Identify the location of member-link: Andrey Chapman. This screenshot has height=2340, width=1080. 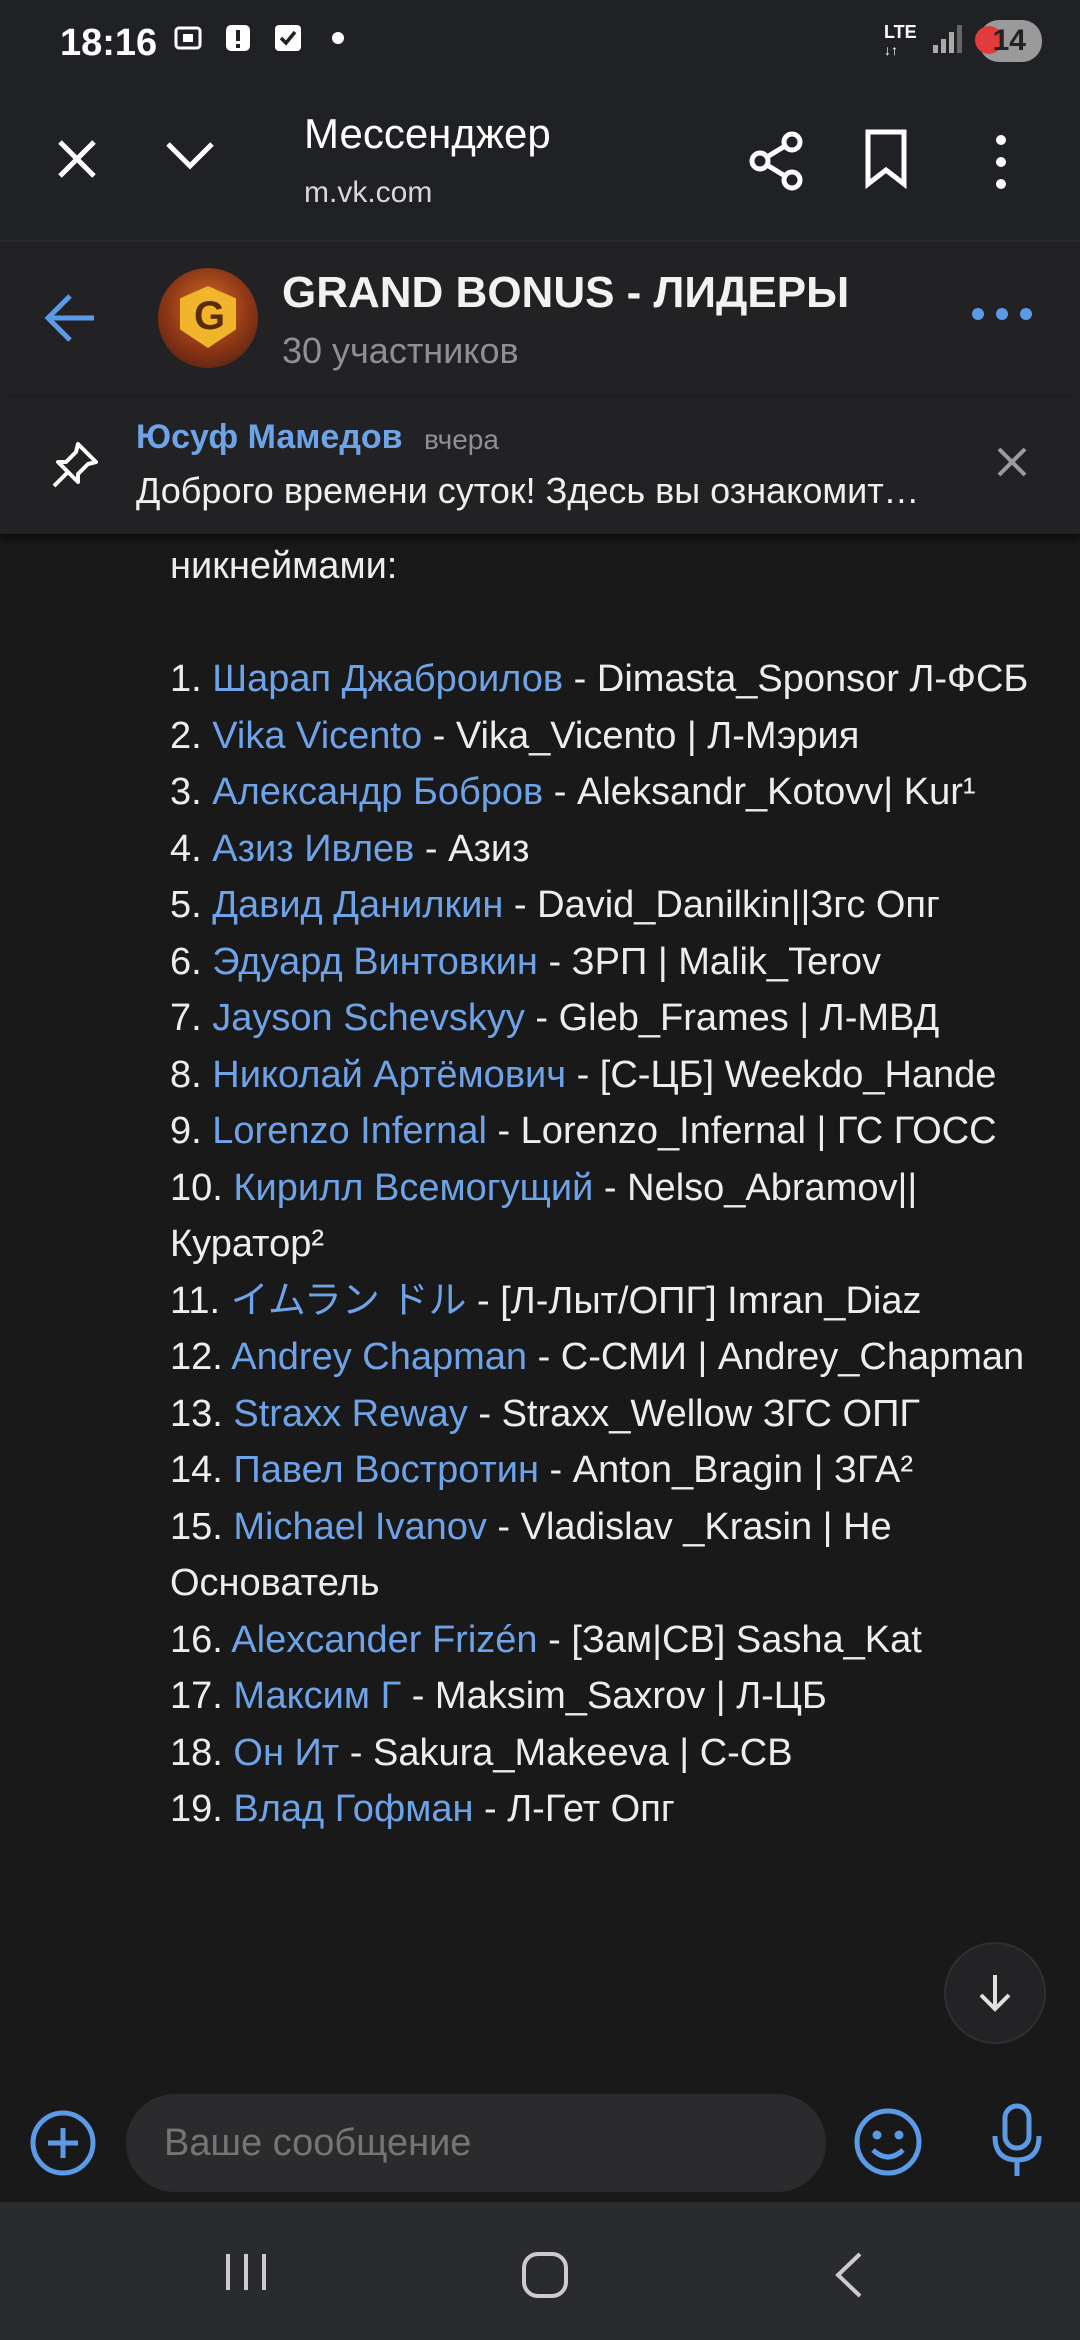
(379, 1357).